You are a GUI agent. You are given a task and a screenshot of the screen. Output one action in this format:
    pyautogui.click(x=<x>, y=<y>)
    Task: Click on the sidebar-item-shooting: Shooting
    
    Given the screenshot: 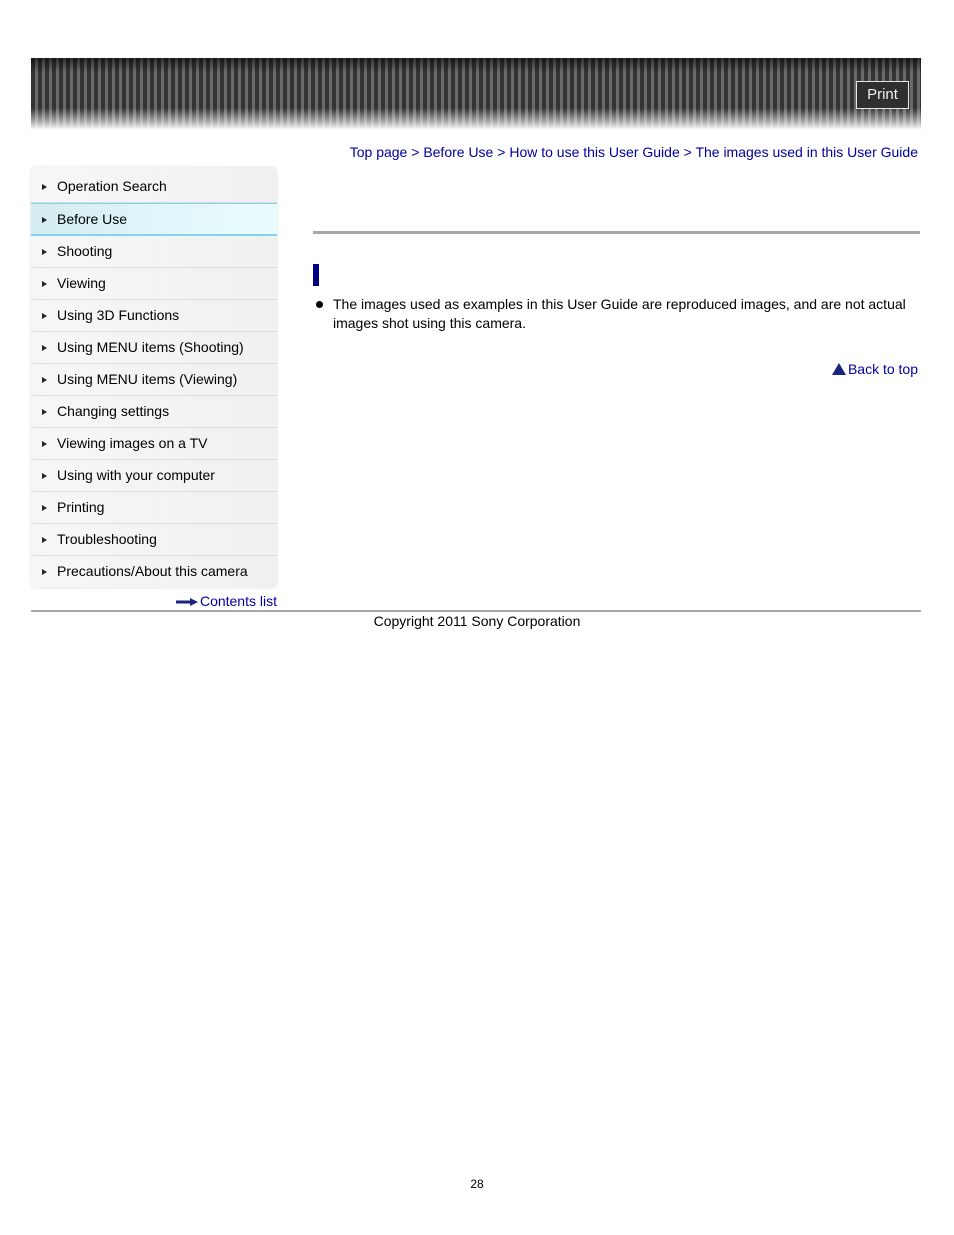 What is the action you would take?
    pyautogui.click(x=154, y=252)
    